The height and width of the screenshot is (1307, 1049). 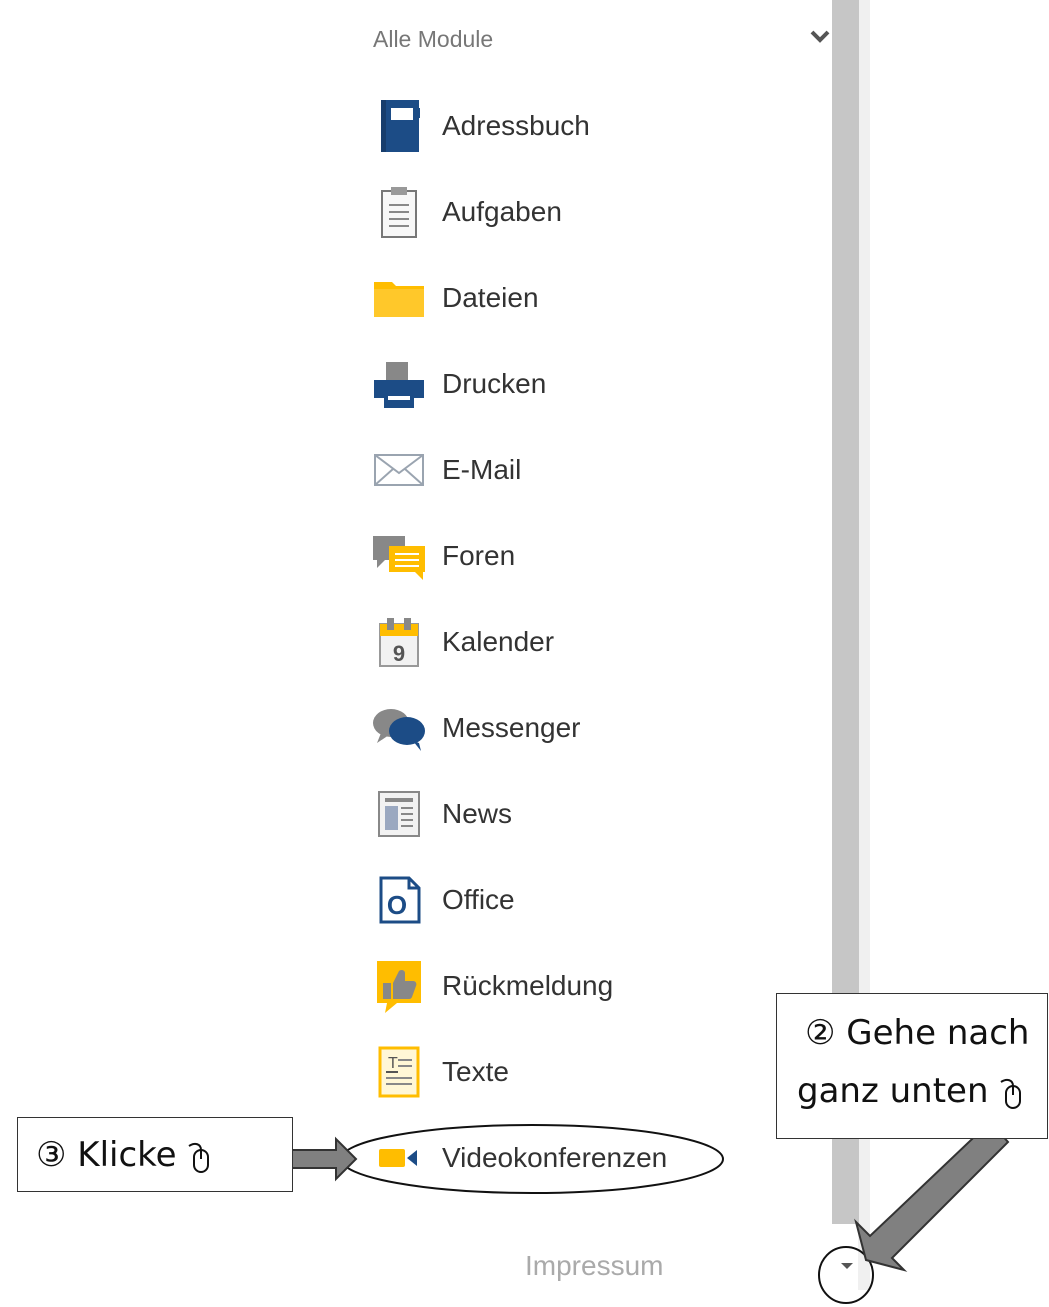 I want to click on step-number: ②, so click(x=820, y=1033).